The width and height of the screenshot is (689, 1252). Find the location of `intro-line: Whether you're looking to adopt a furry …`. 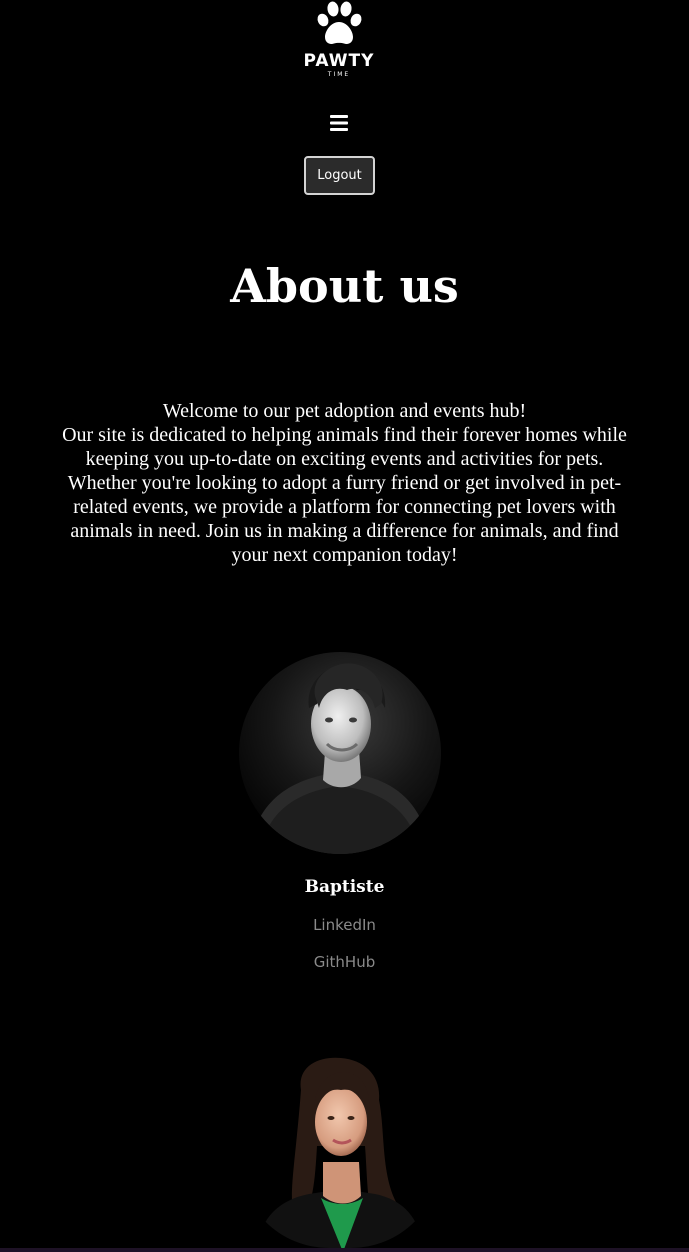

intro-line: Whether you're looking to adopt a furry … is located at coordinates (344, 483).